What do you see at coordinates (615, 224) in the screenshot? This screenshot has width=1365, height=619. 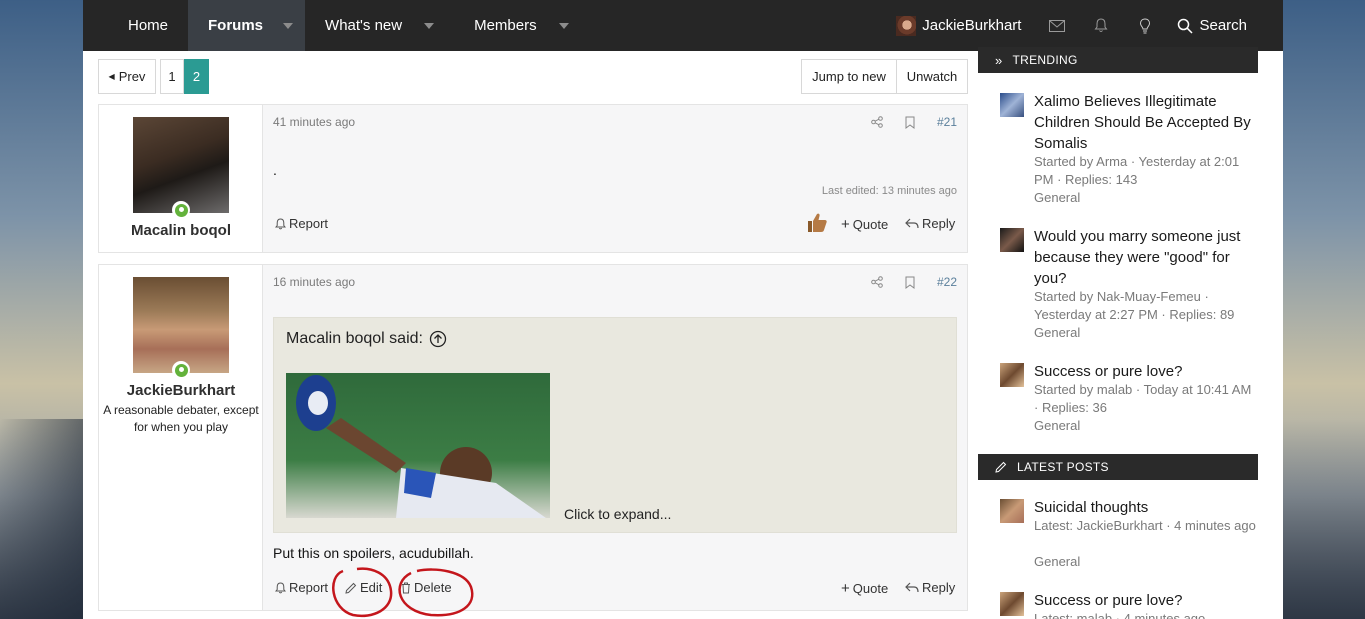 I see `post-actions: Report + Quote Reply` at bounding box center [615, 224].